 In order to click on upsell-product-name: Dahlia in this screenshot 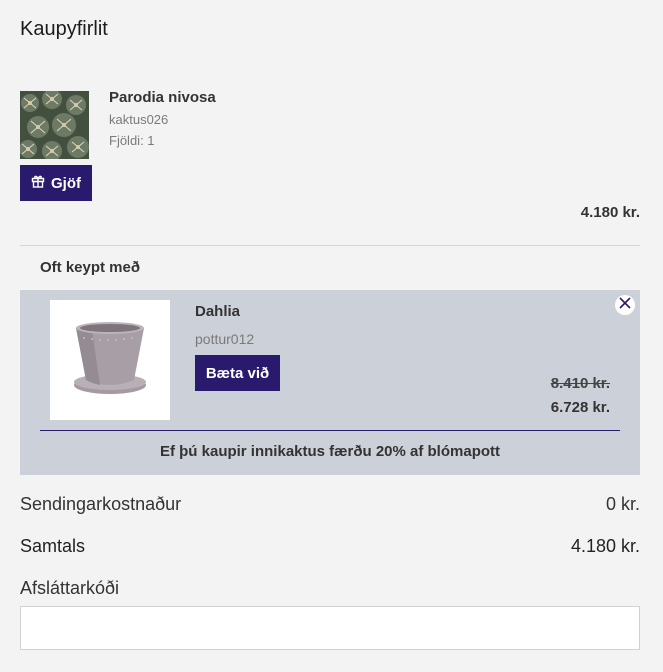, I will do `click(218, 311)`.